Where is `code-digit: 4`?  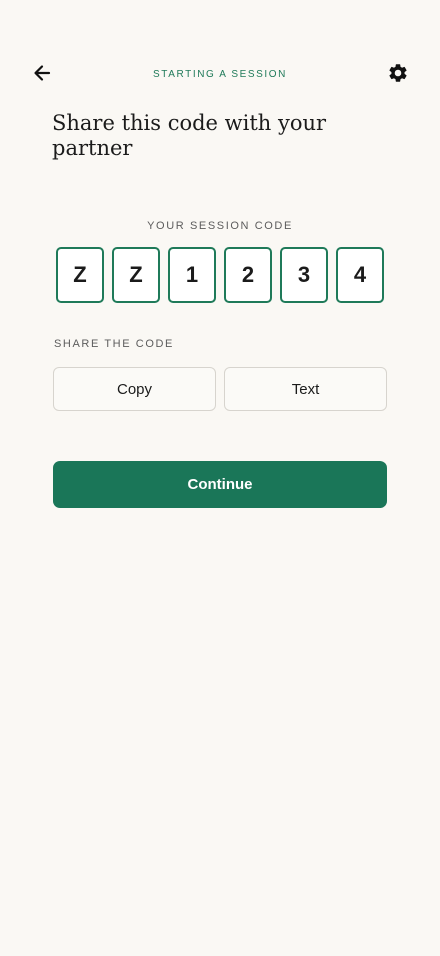
code-digit: 4 is located at coordinates (360, 275).